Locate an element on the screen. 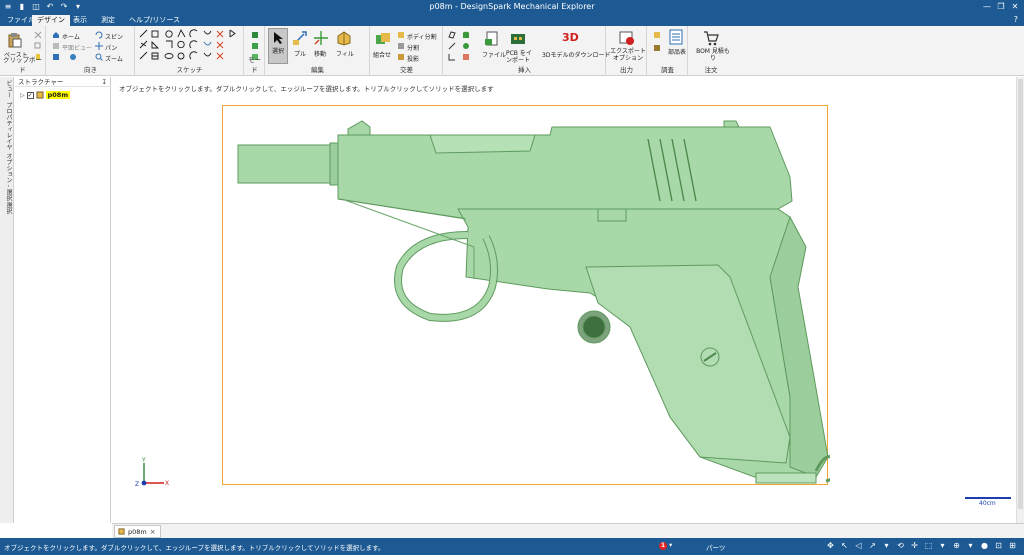 The height and width of the screenshot is (555, 1024). tab-view: 表示 is located at coordinates (80, 20).